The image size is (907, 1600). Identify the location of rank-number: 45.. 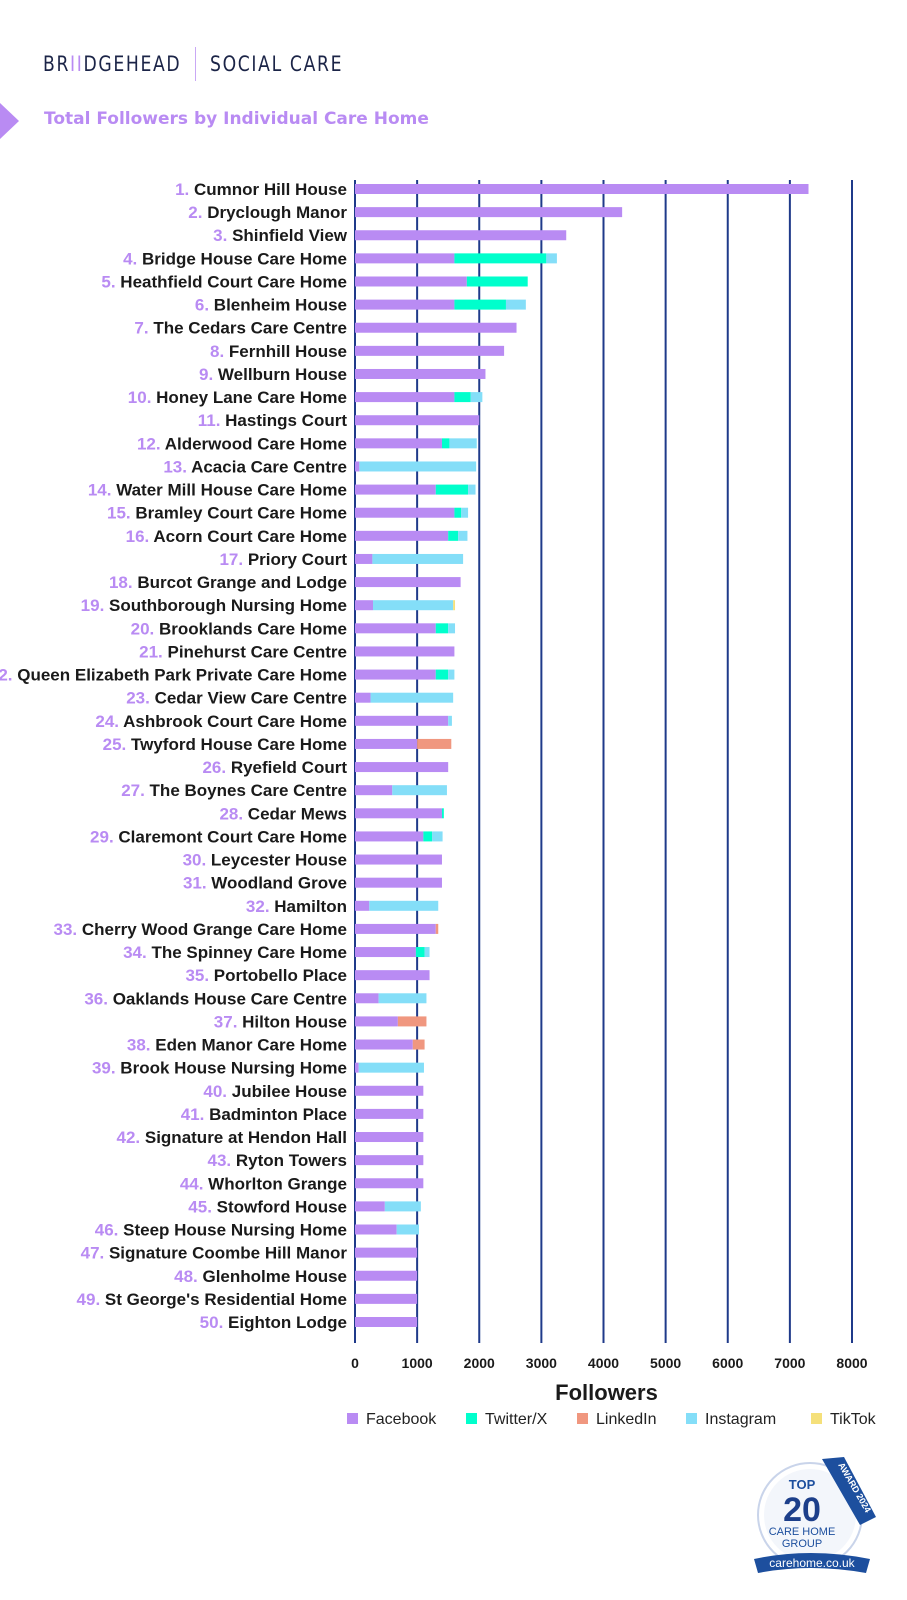
(202, 1206).